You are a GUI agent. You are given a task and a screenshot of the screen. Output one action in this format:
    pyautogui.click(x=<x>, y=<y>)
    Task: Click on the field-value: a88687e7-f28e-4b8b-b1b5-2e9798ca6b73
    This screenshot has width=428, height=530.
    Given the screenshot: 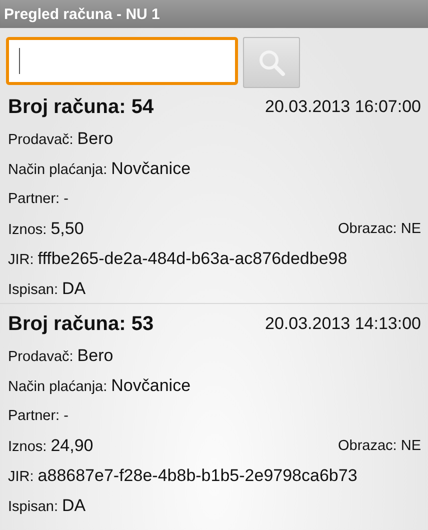 What is the action you would take?
    pyautogui.click(x=198, y=476)
    